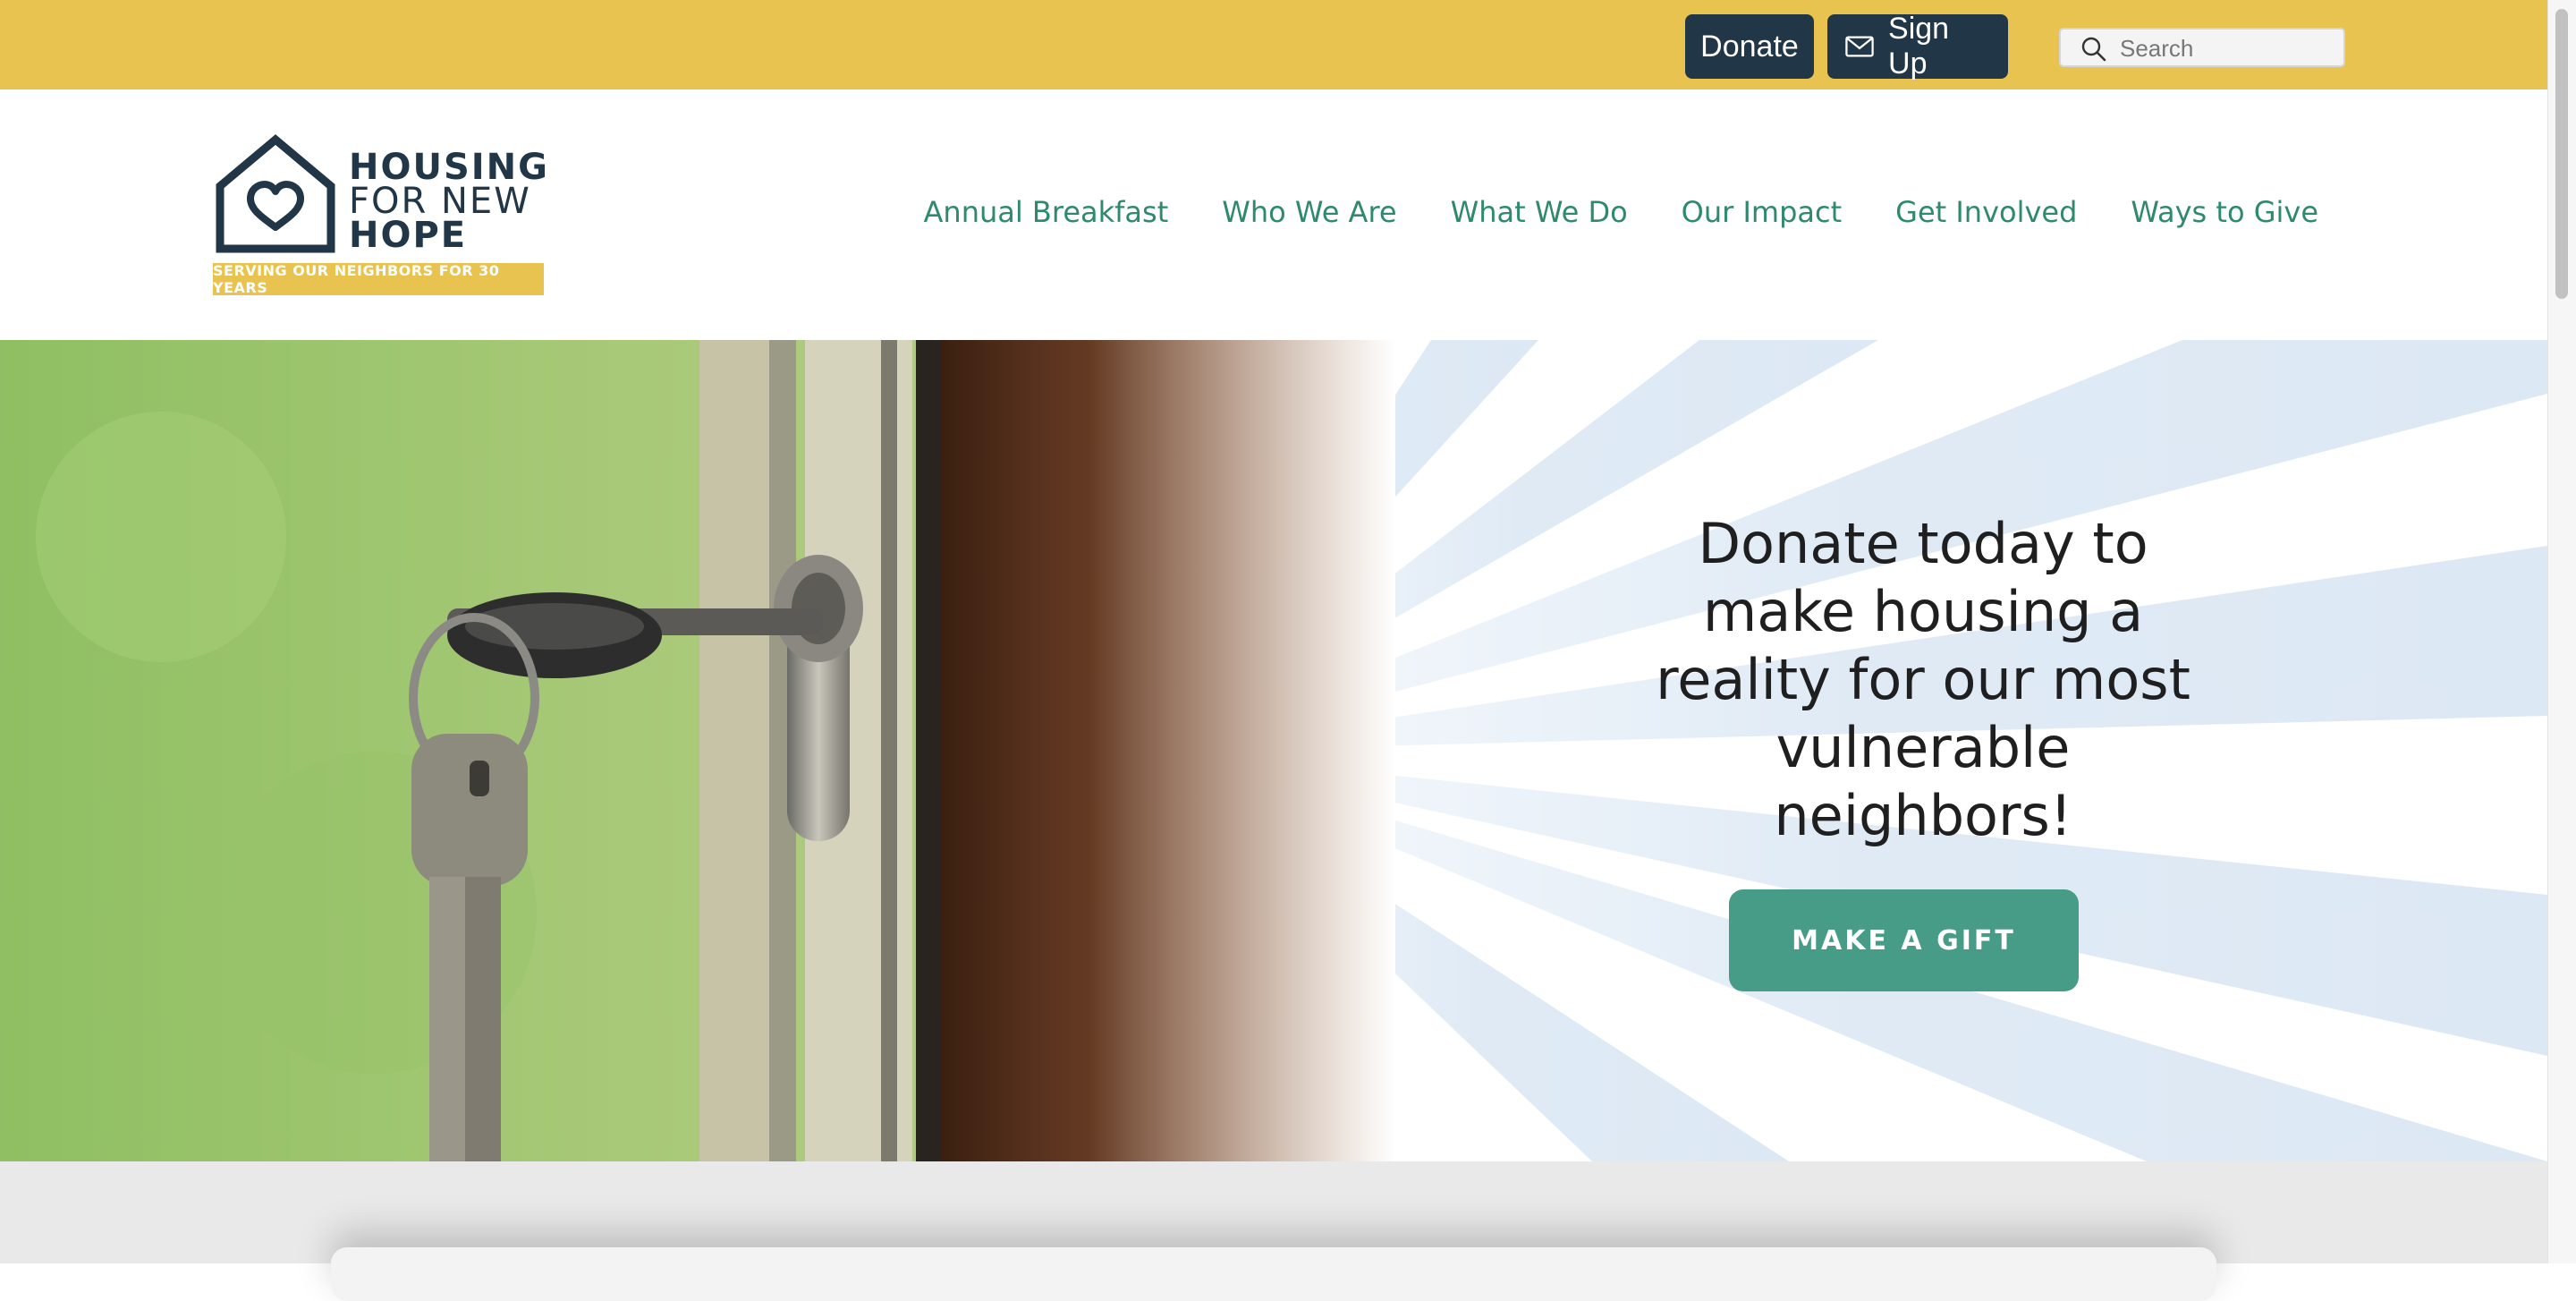  Describe the element at coordinates (2227, 48) in the screenshot. I see `search-input` at that location.